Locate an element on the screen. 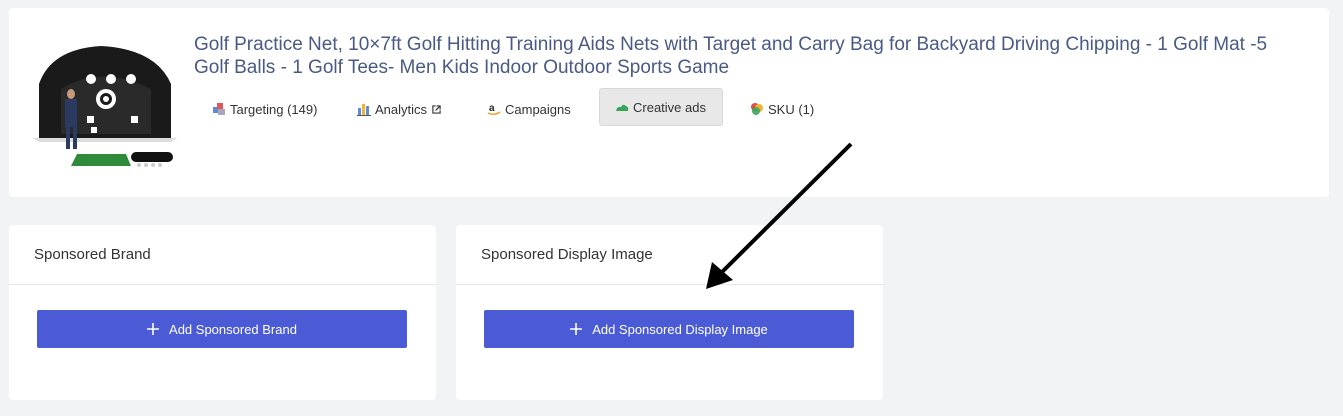  tab-creative-ads: Creative ads is located at coordinates (661, 107).